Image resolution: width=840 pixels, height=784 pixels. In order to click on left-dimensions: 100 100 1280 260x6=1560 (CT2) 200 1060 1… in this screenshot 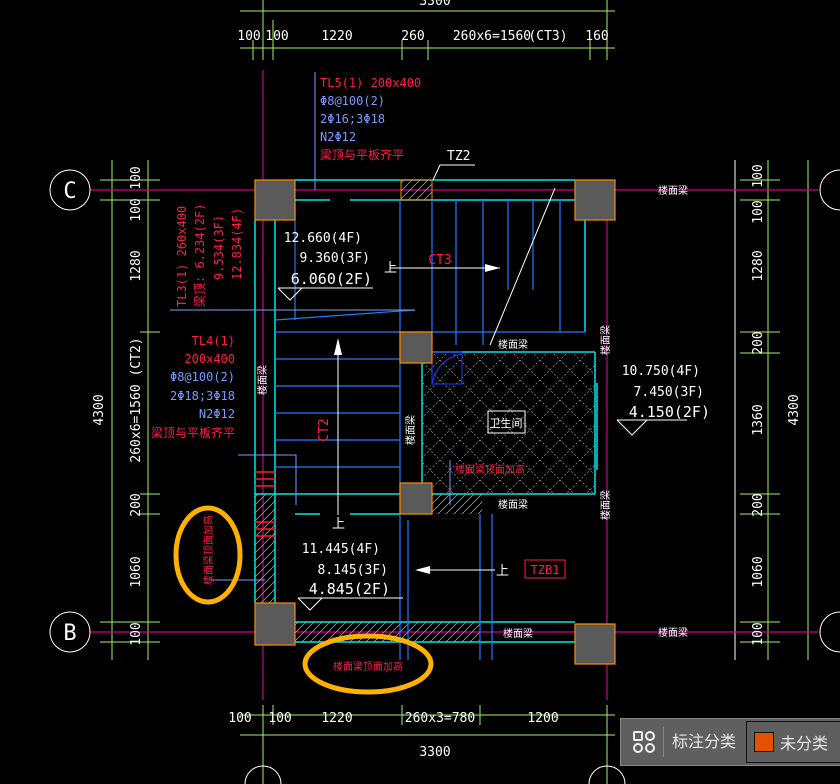, I will do `click(118, 405)`.